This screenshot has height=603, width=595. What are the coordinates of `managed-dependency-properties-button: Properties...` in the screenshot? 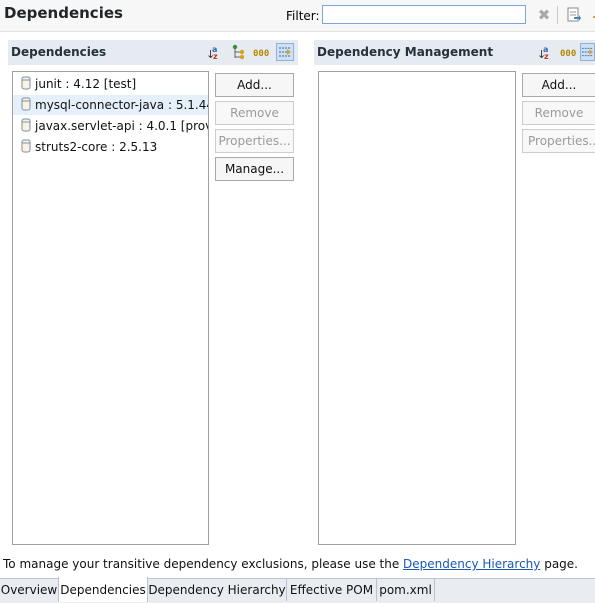 It's located at (558, 141).